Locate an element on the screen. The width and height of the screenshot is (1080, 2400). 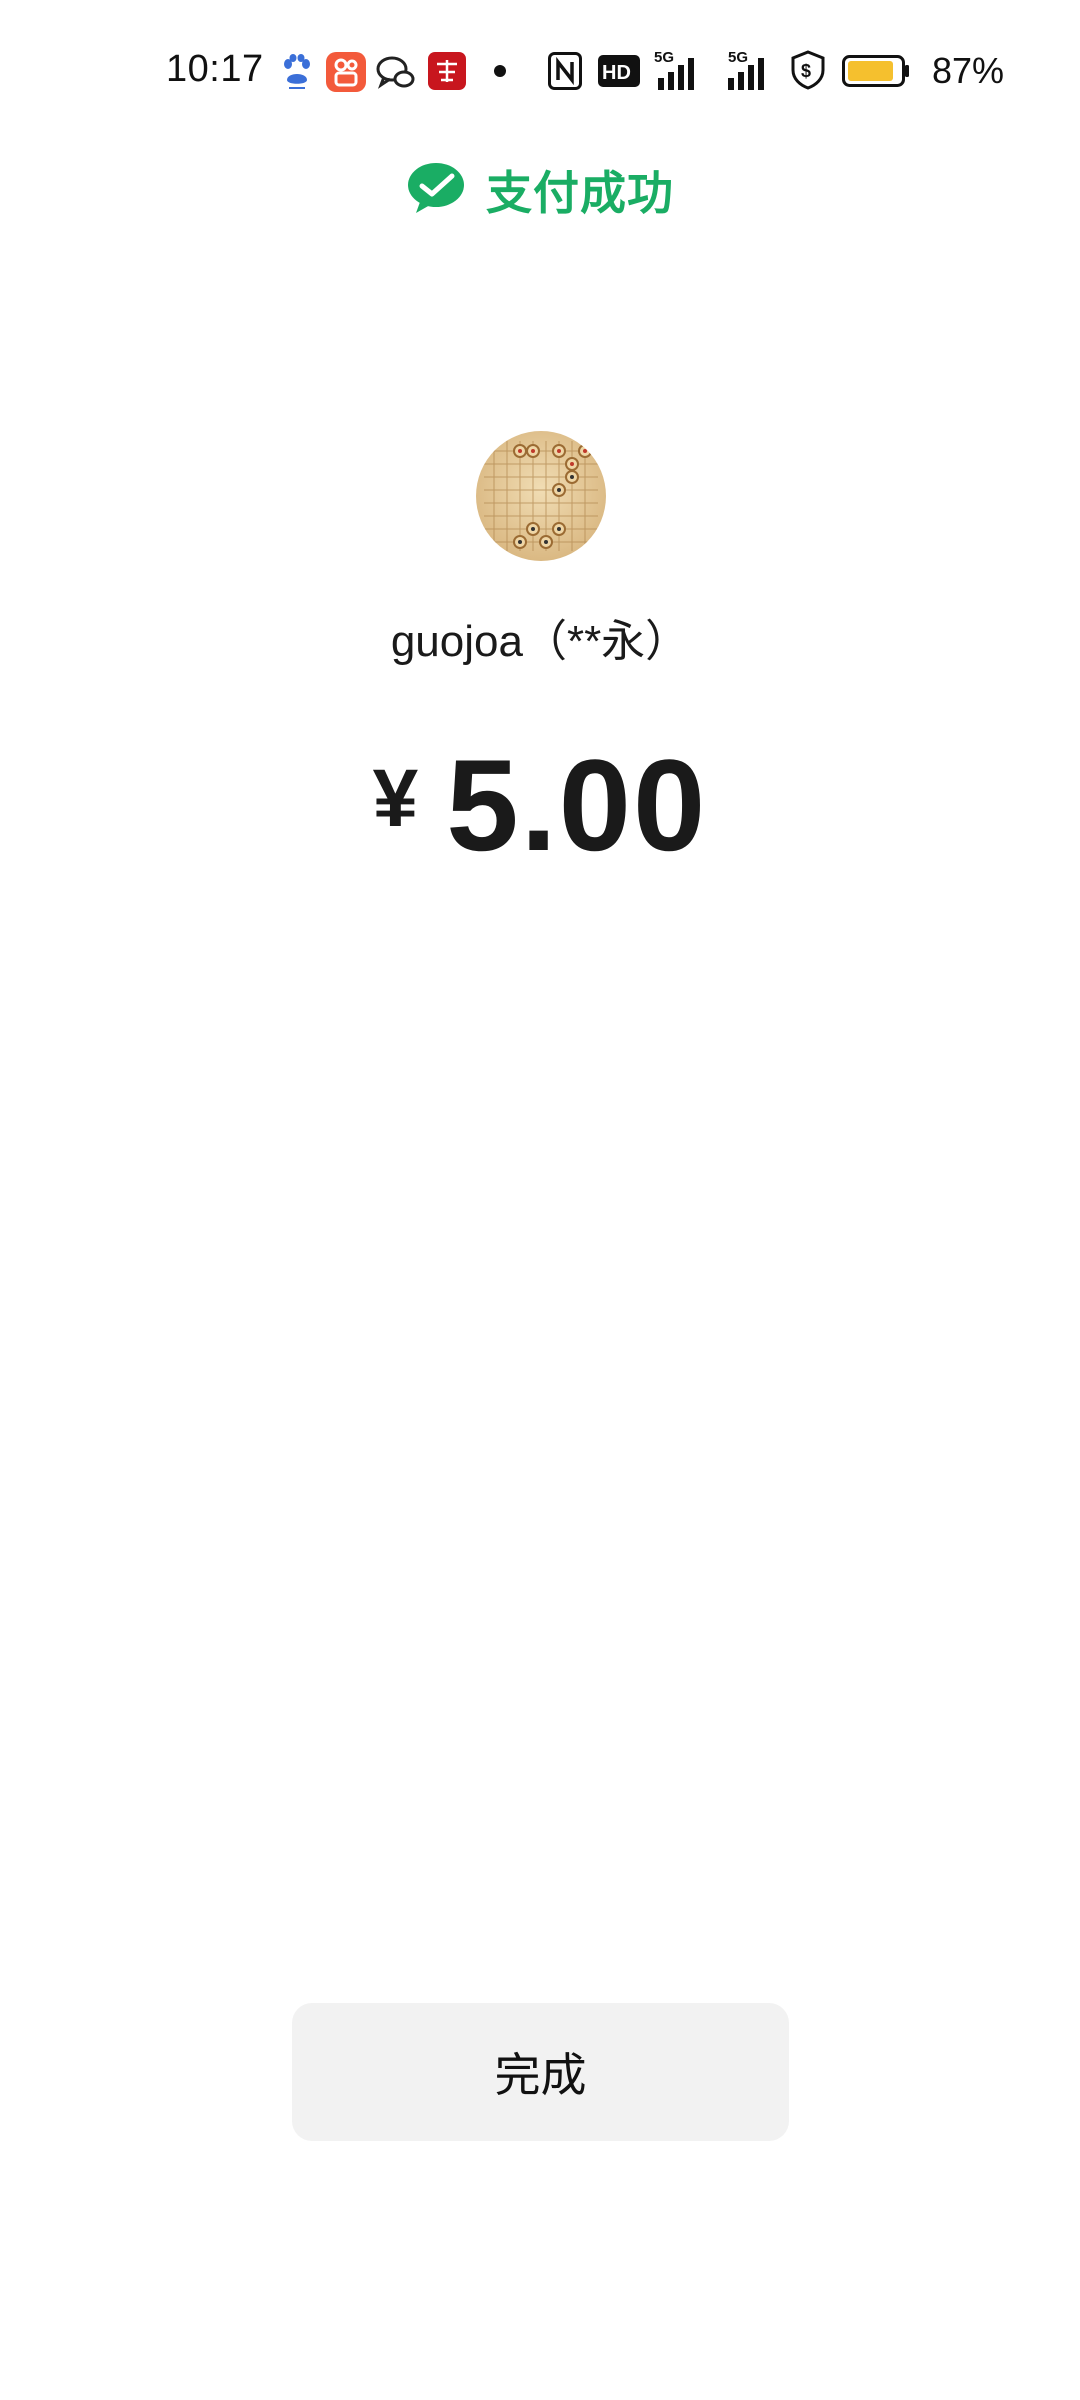
baidu-icon is located at coordinates (297, 74).